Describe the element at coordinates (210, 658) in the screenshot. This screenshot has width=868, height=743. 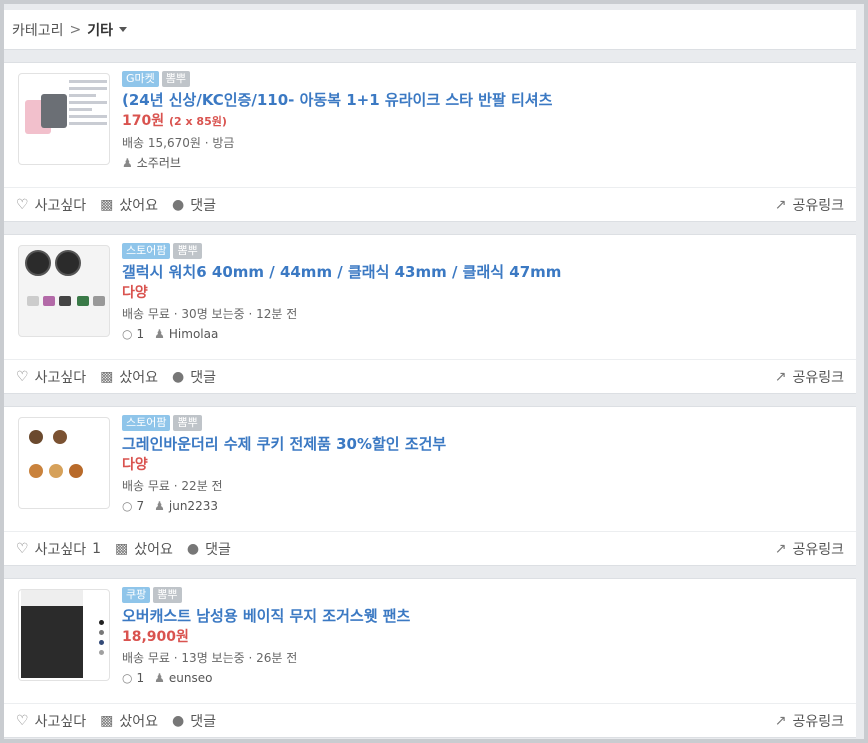
I see `post-meta: 배송 무료 · 13명 보는중 · 26분 전` at that location.